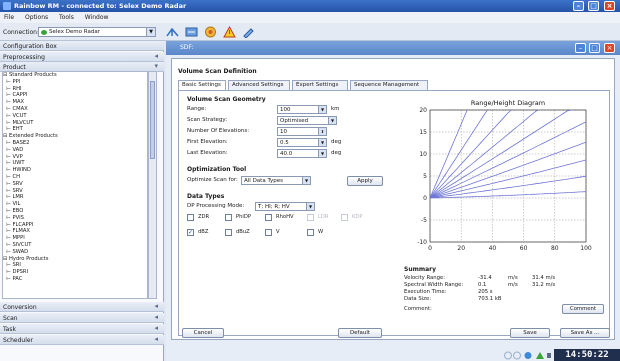 The width and height of the screenshot is (620, 361). I want to click on last-elevation-label: Last Elevation:, so click(207, 153).